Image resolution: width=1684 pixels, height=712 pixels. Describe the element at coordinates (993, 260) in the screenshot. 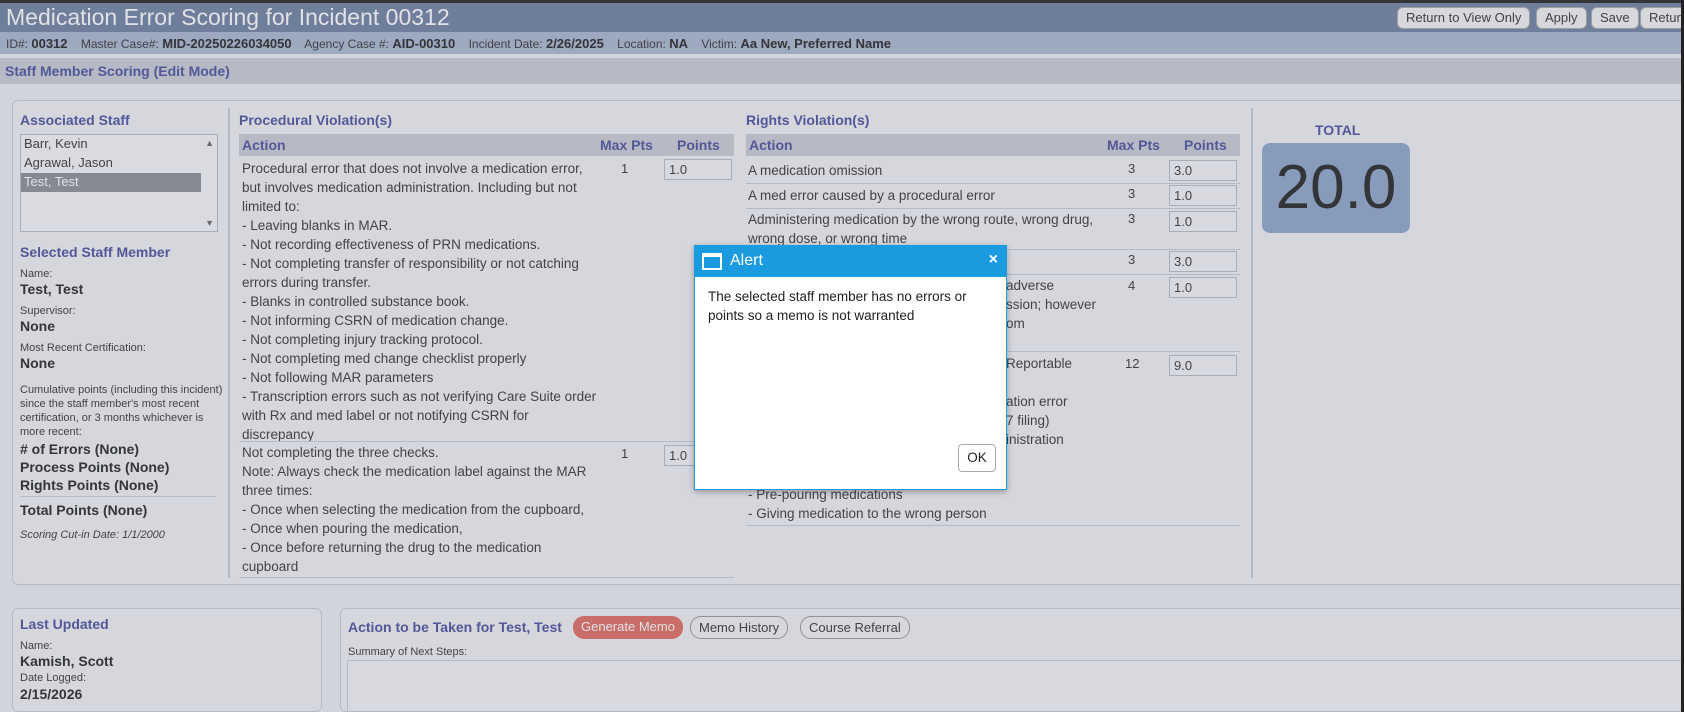

I see `close-icon: ×` at that location.